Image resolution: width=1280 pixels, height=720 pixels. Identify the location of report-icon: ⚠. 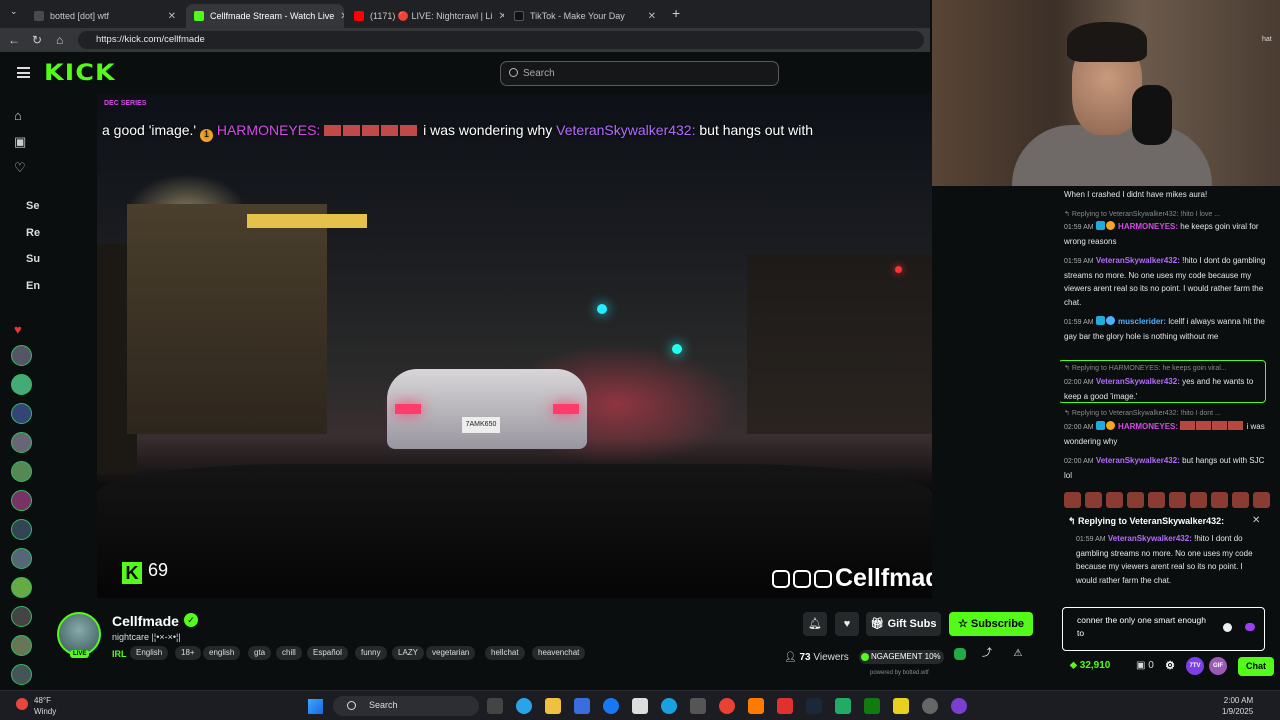
(1018, 654).